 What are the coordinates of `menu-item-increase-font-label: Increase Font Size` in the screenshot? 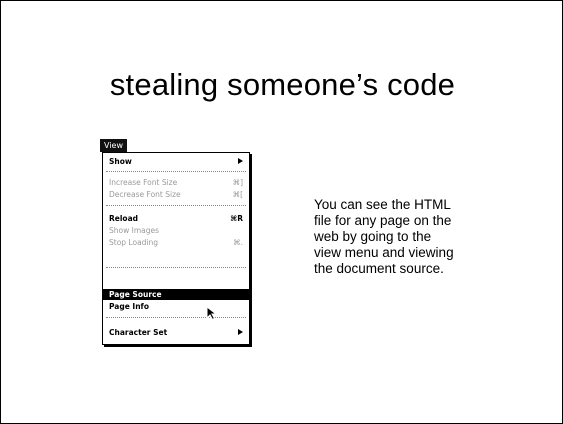 It's located at (143, 182).